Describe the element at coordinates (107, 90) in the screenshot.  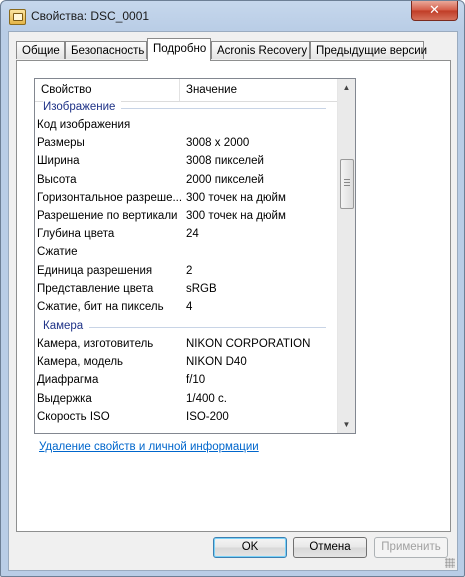
I see `column-header-property: Свойство` at that location.